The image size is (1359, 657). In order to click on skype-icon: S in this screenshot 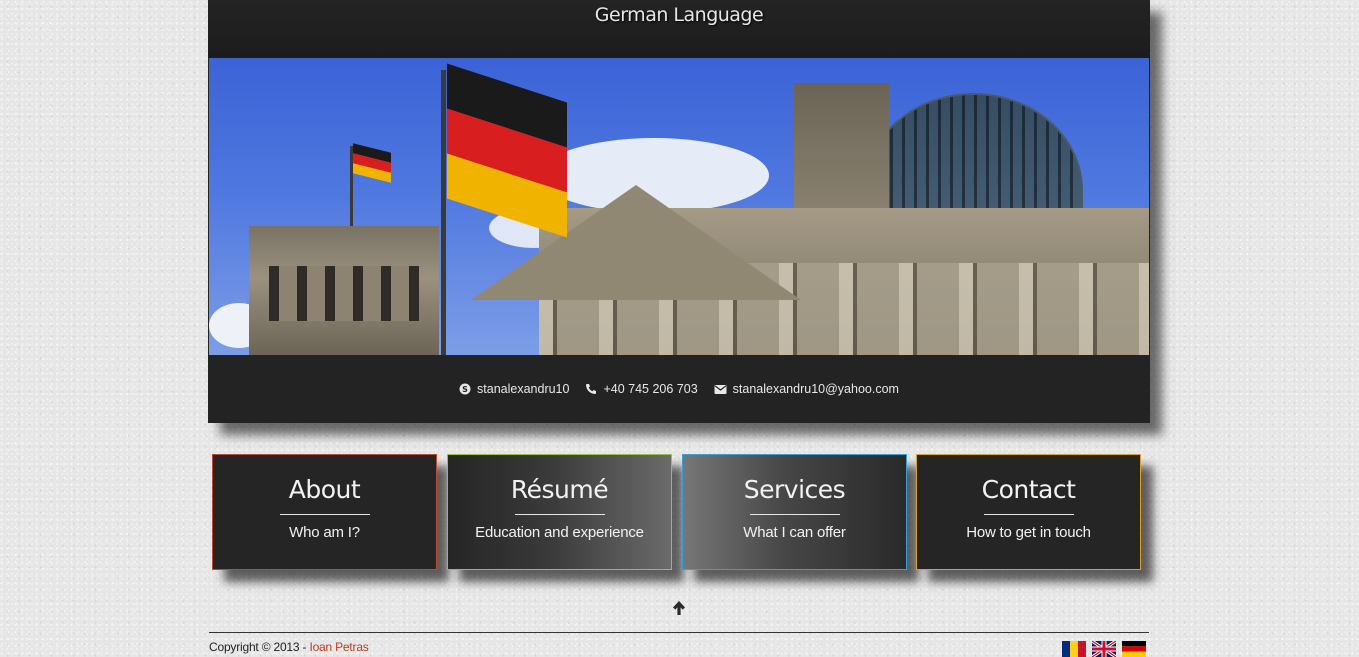, I will do `click(465, 389)`.